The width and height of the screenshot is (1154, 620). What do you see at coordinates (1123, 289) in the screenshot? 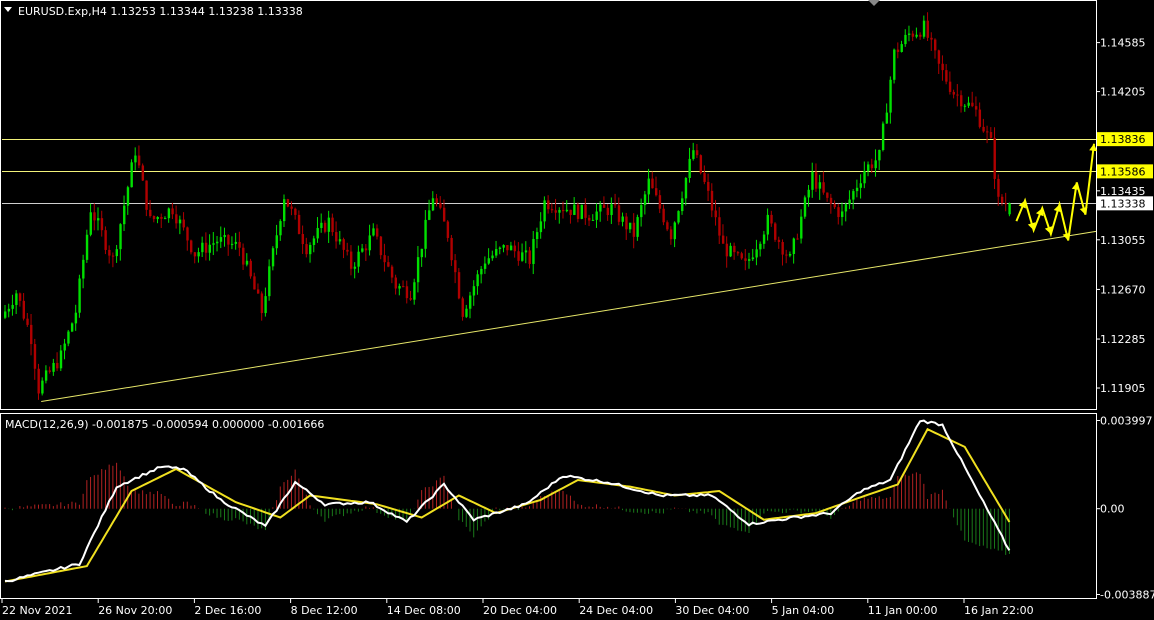
I see `price-tick-label: 1.12670` at bounding box center [1123, 289].